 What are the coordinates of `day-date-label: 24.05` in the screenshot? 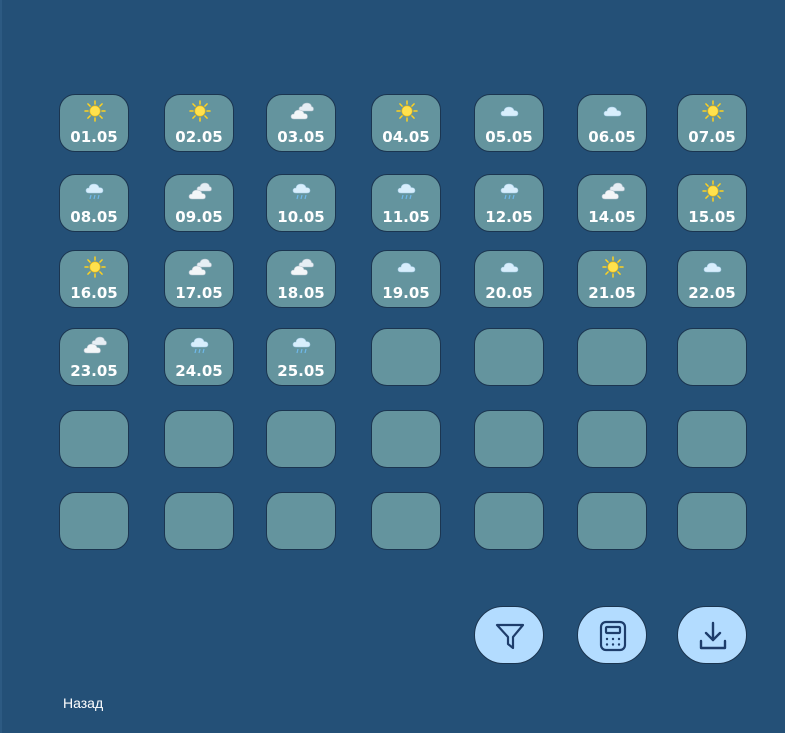 It's located at (199, 371).